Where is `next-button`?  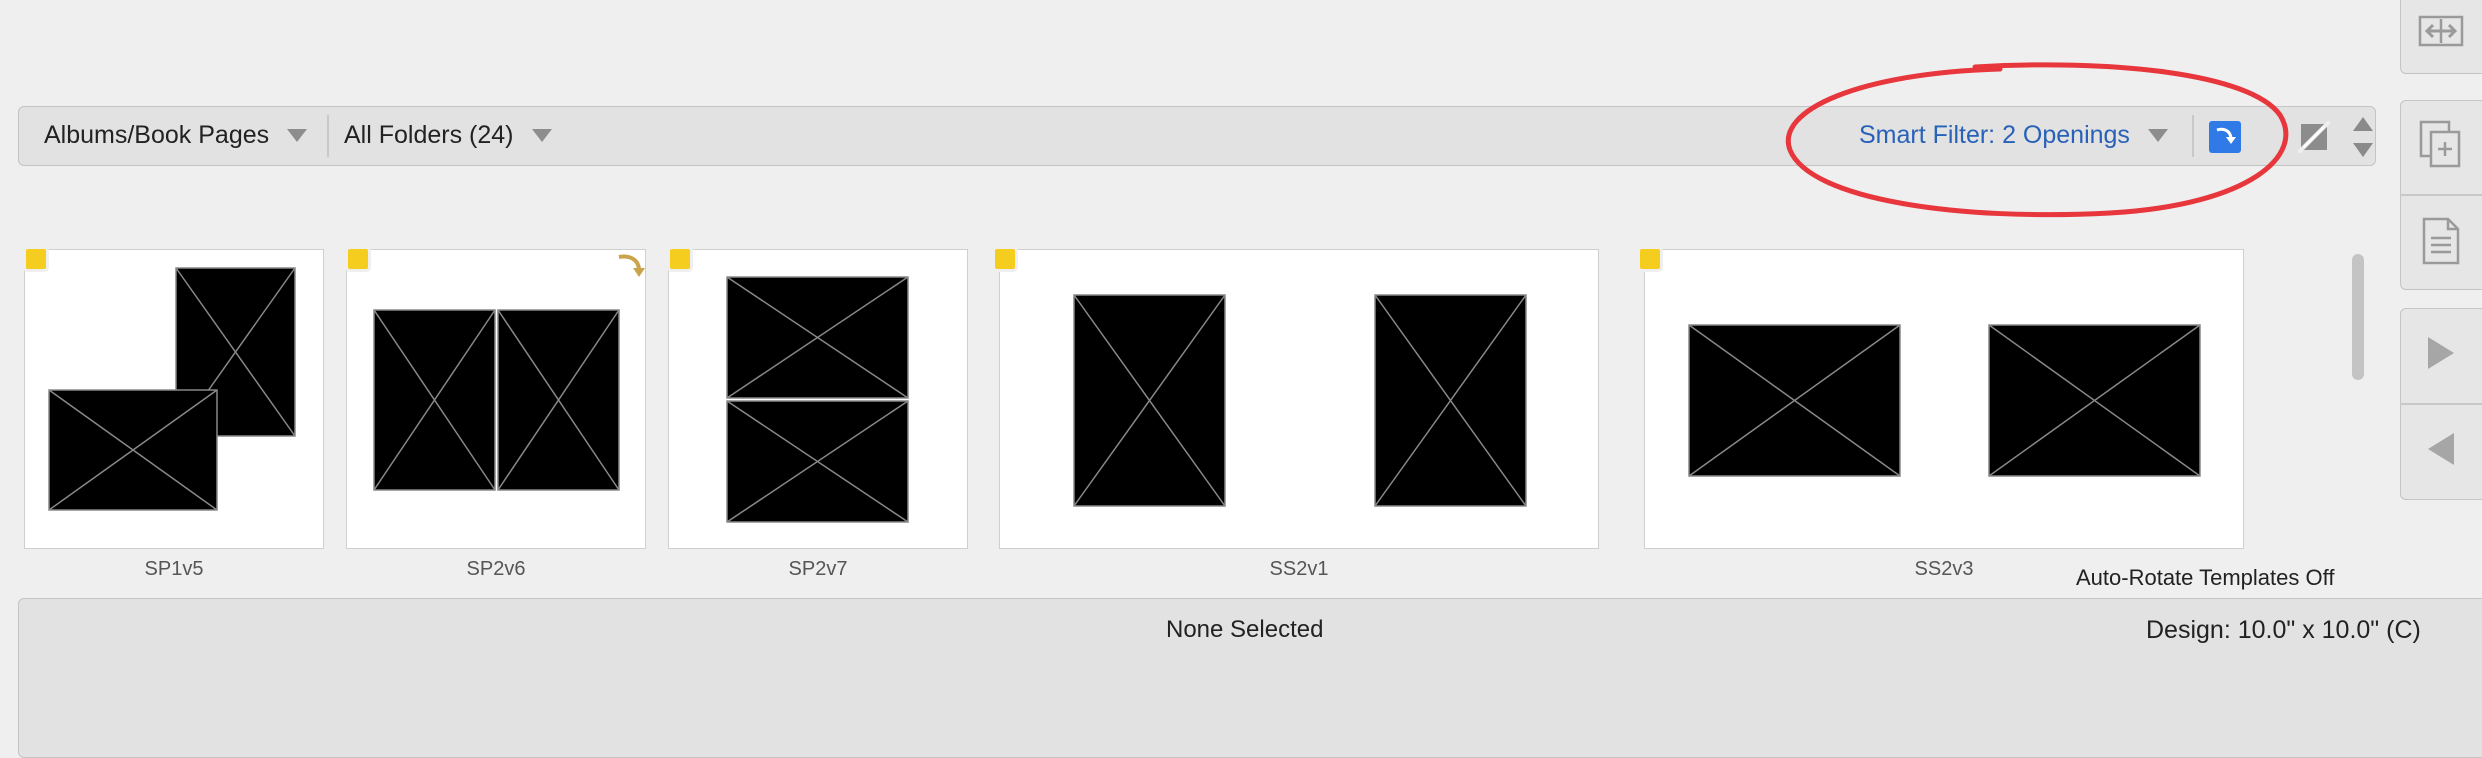
next-button is located at coordinates (2441, 353).